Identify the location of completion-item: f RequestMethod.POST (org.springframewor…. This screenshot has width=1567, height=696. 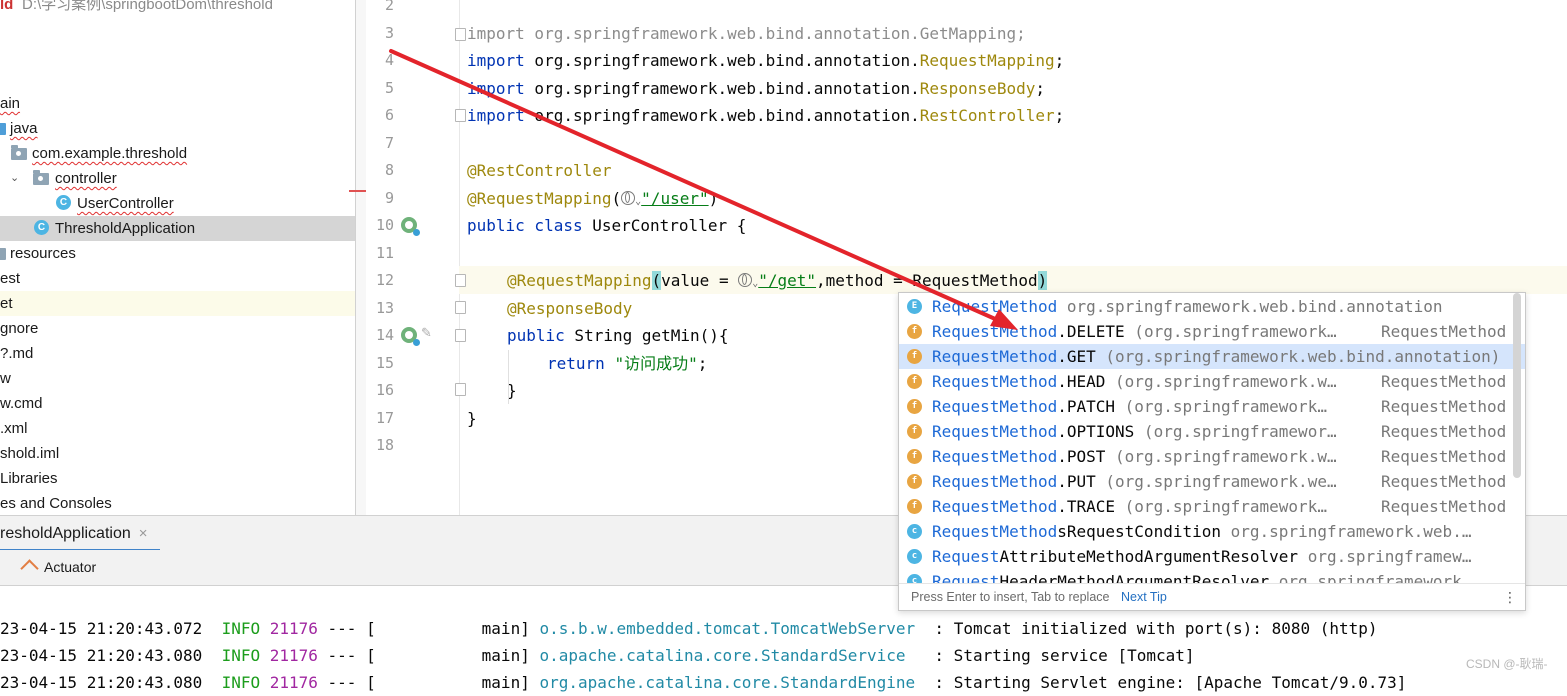
(1212, 456).